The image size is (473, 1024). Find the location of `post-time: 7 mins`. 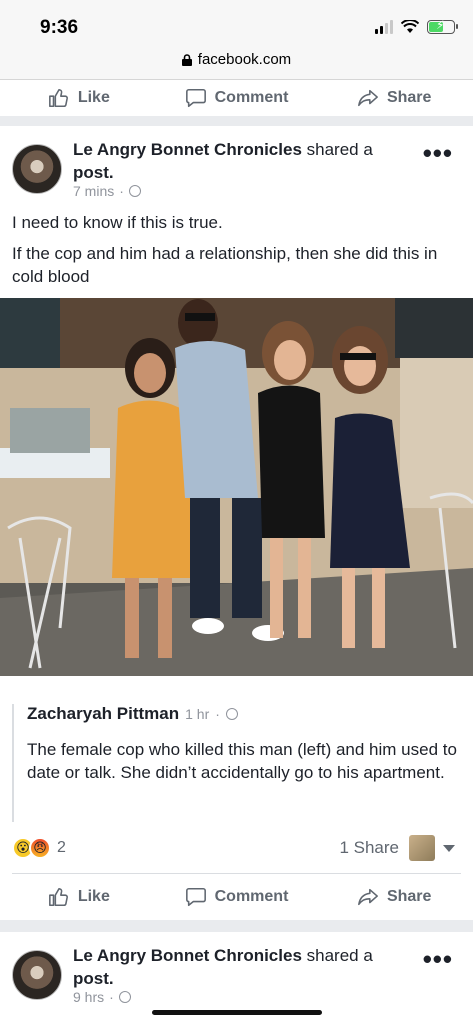

post-time: 7 mins is located at coordinates (93, 191).